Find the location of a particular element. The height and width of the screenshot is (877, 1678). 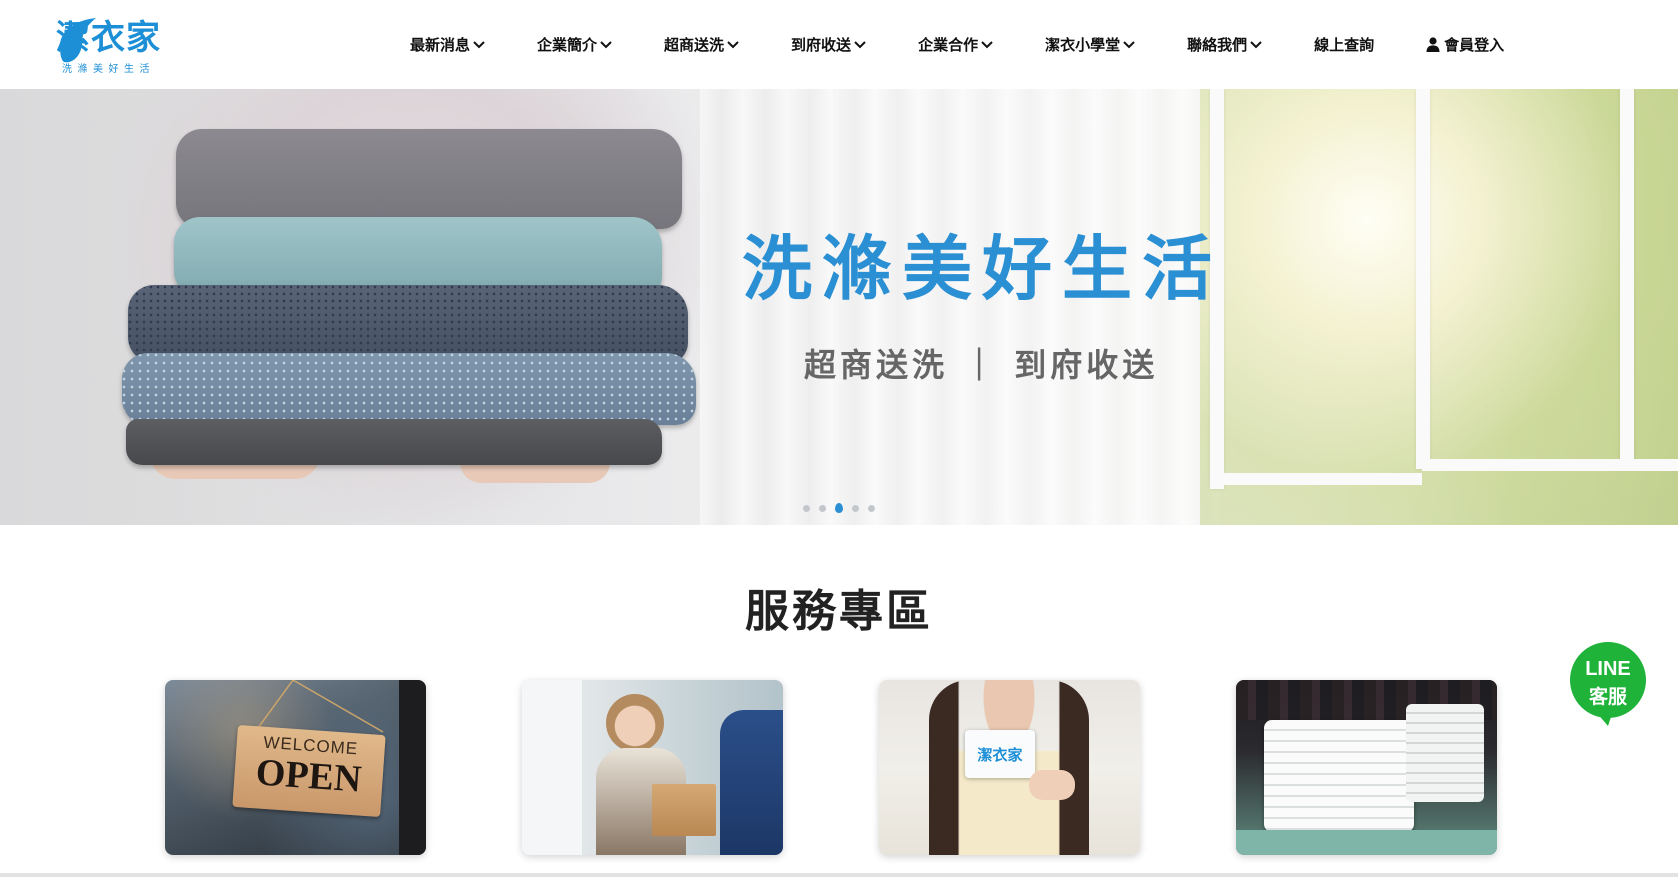

open-sign: WELCOME OPEN is located at coordinates (309, 771).